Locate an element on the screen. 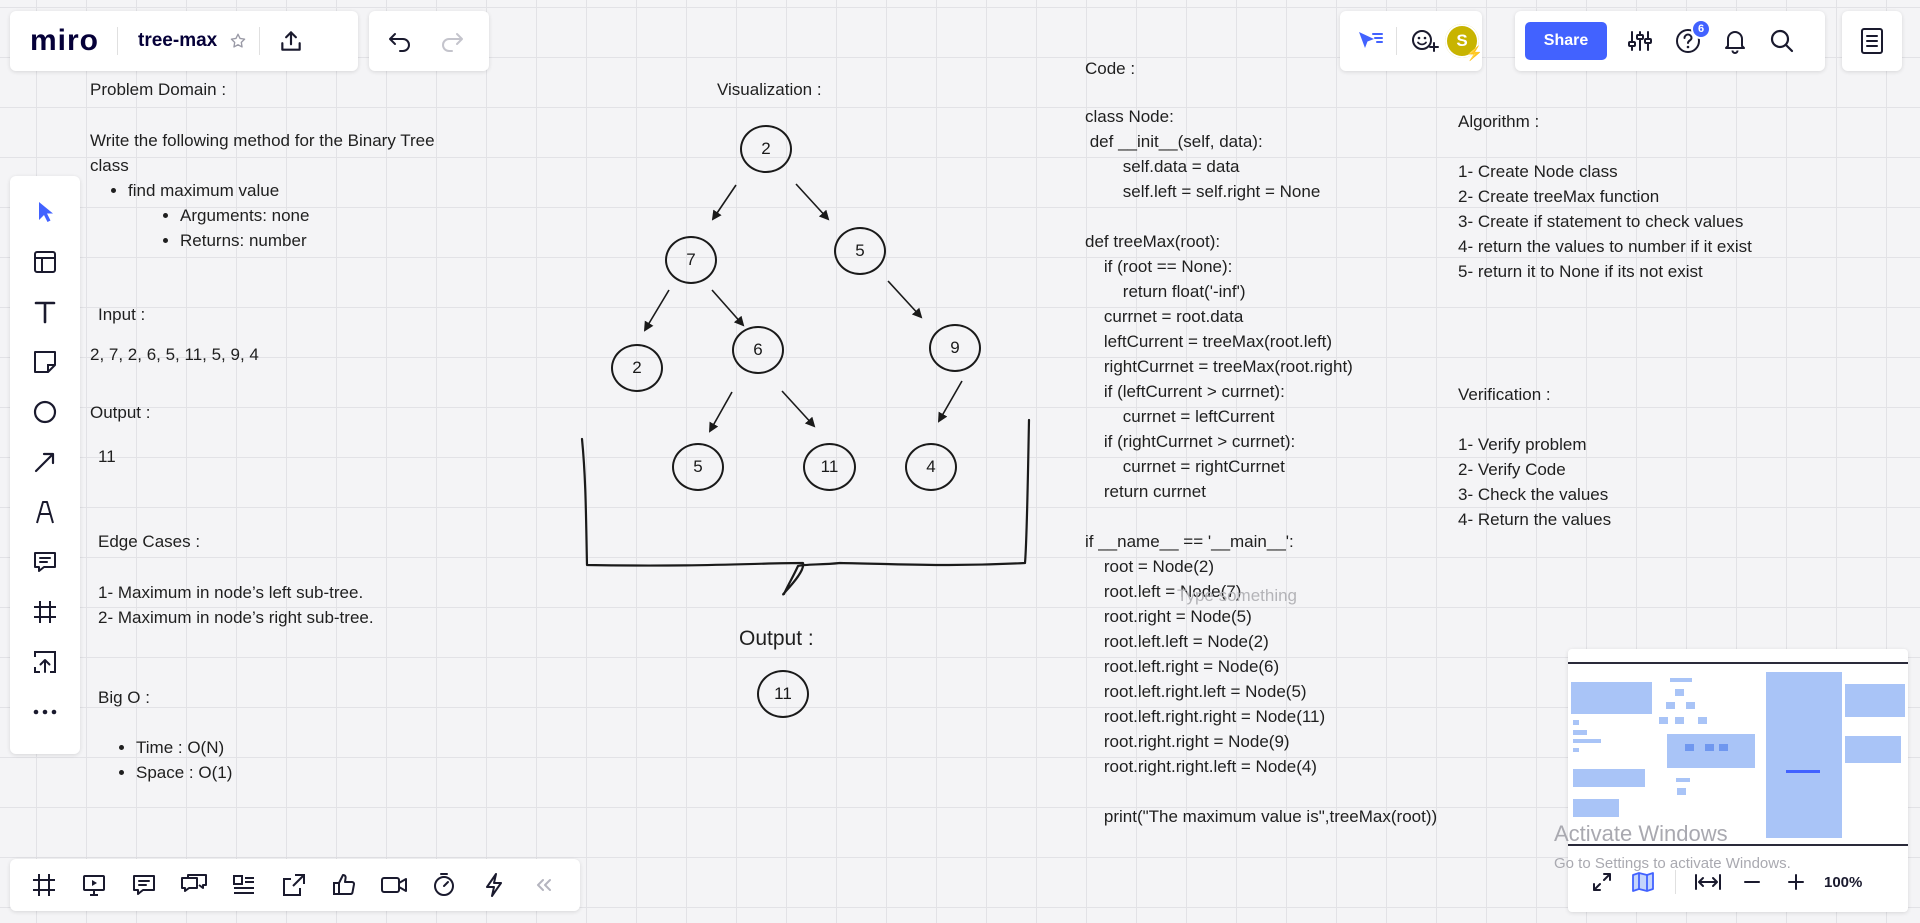 This screenshot has height=923, width=1920. tree-node: 4 is located at coordinates (931, 467).